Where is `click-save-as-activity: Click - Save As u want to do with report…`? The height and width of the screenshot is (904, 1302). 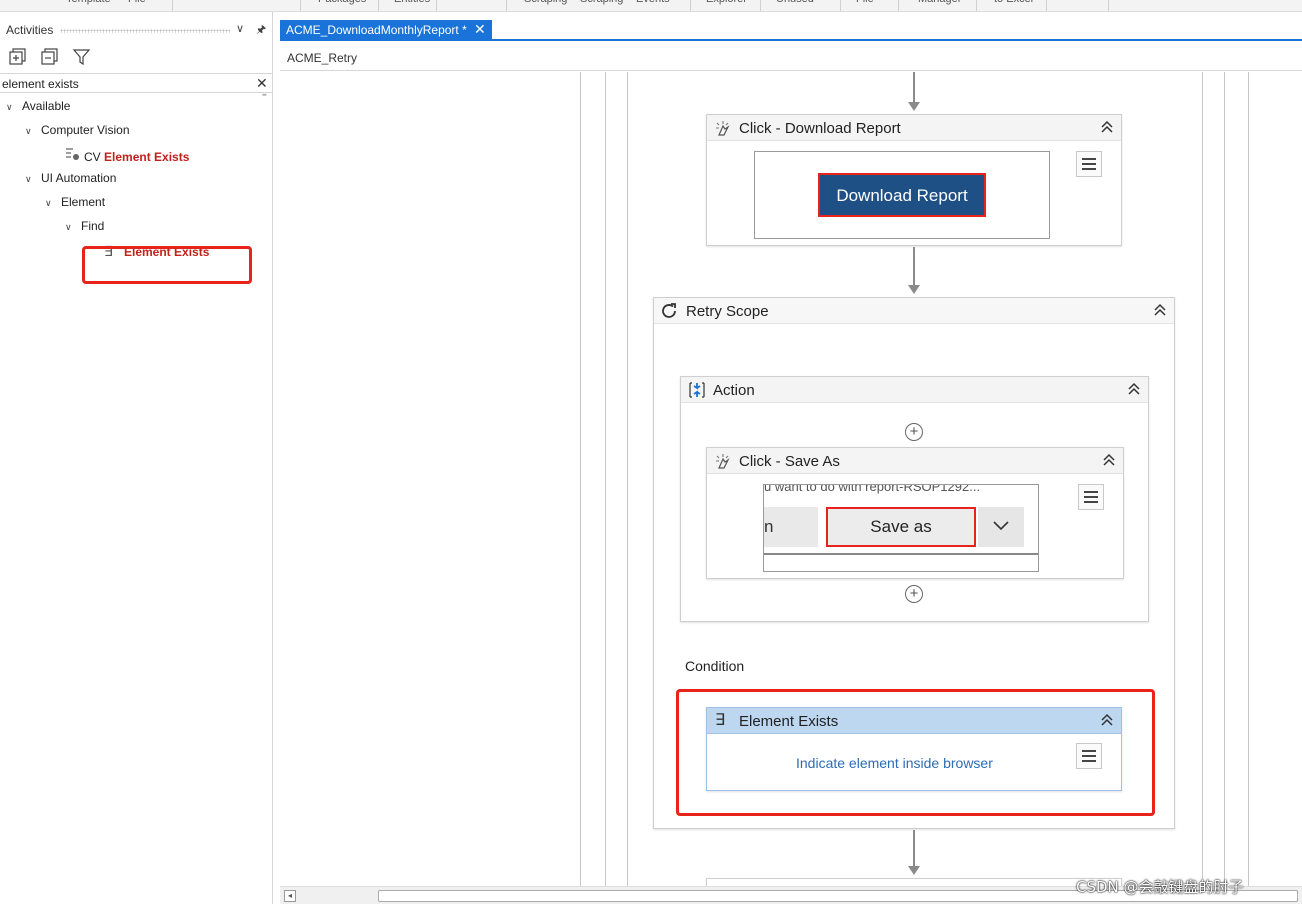 click-save-as-activity: Click - Save As u want to do with report… is located at coordinates (915, 513).